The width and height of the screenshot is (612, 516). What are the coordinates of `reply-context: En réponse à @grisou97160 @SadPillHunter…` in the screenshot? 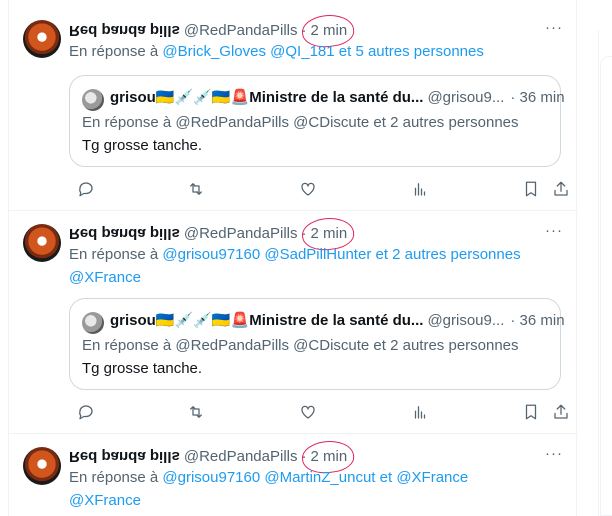 It's located at (309, 266).